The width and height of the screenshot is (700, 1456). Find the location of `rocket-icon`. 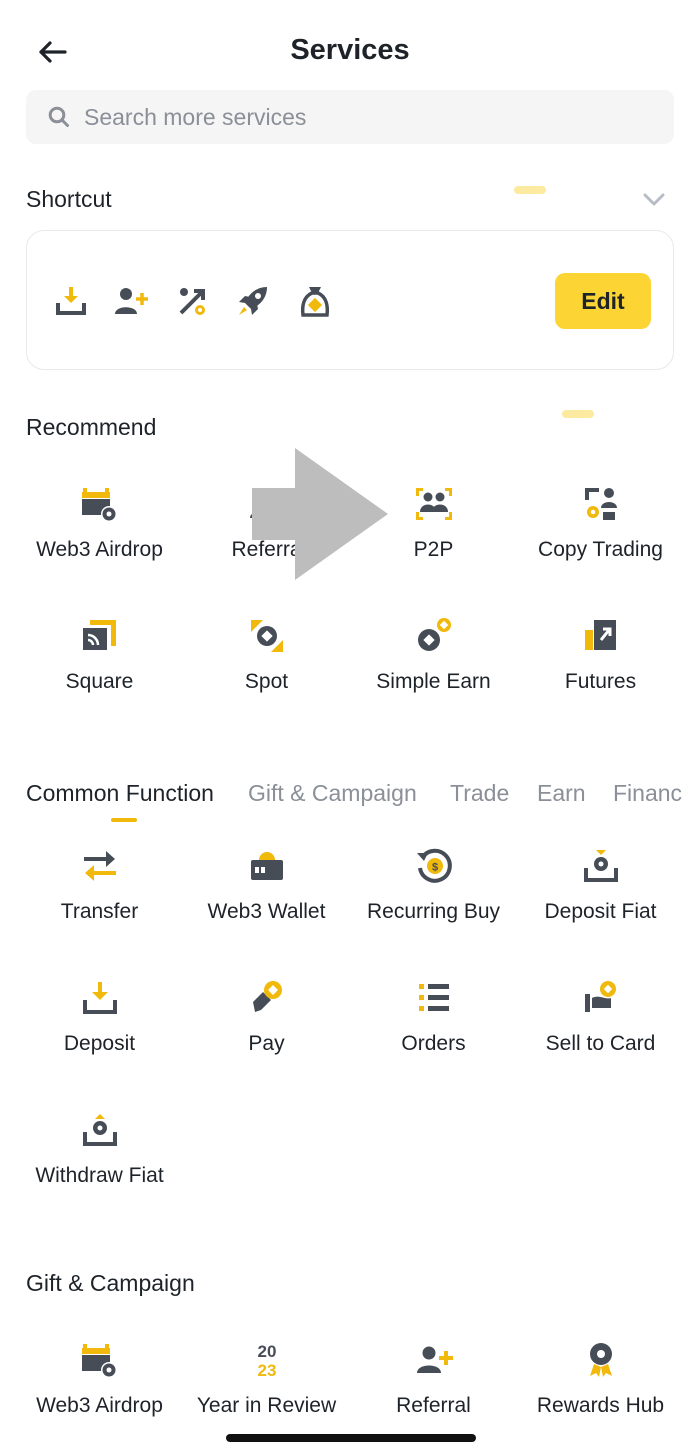

rocket-icon is located at coordinates (253, 301).